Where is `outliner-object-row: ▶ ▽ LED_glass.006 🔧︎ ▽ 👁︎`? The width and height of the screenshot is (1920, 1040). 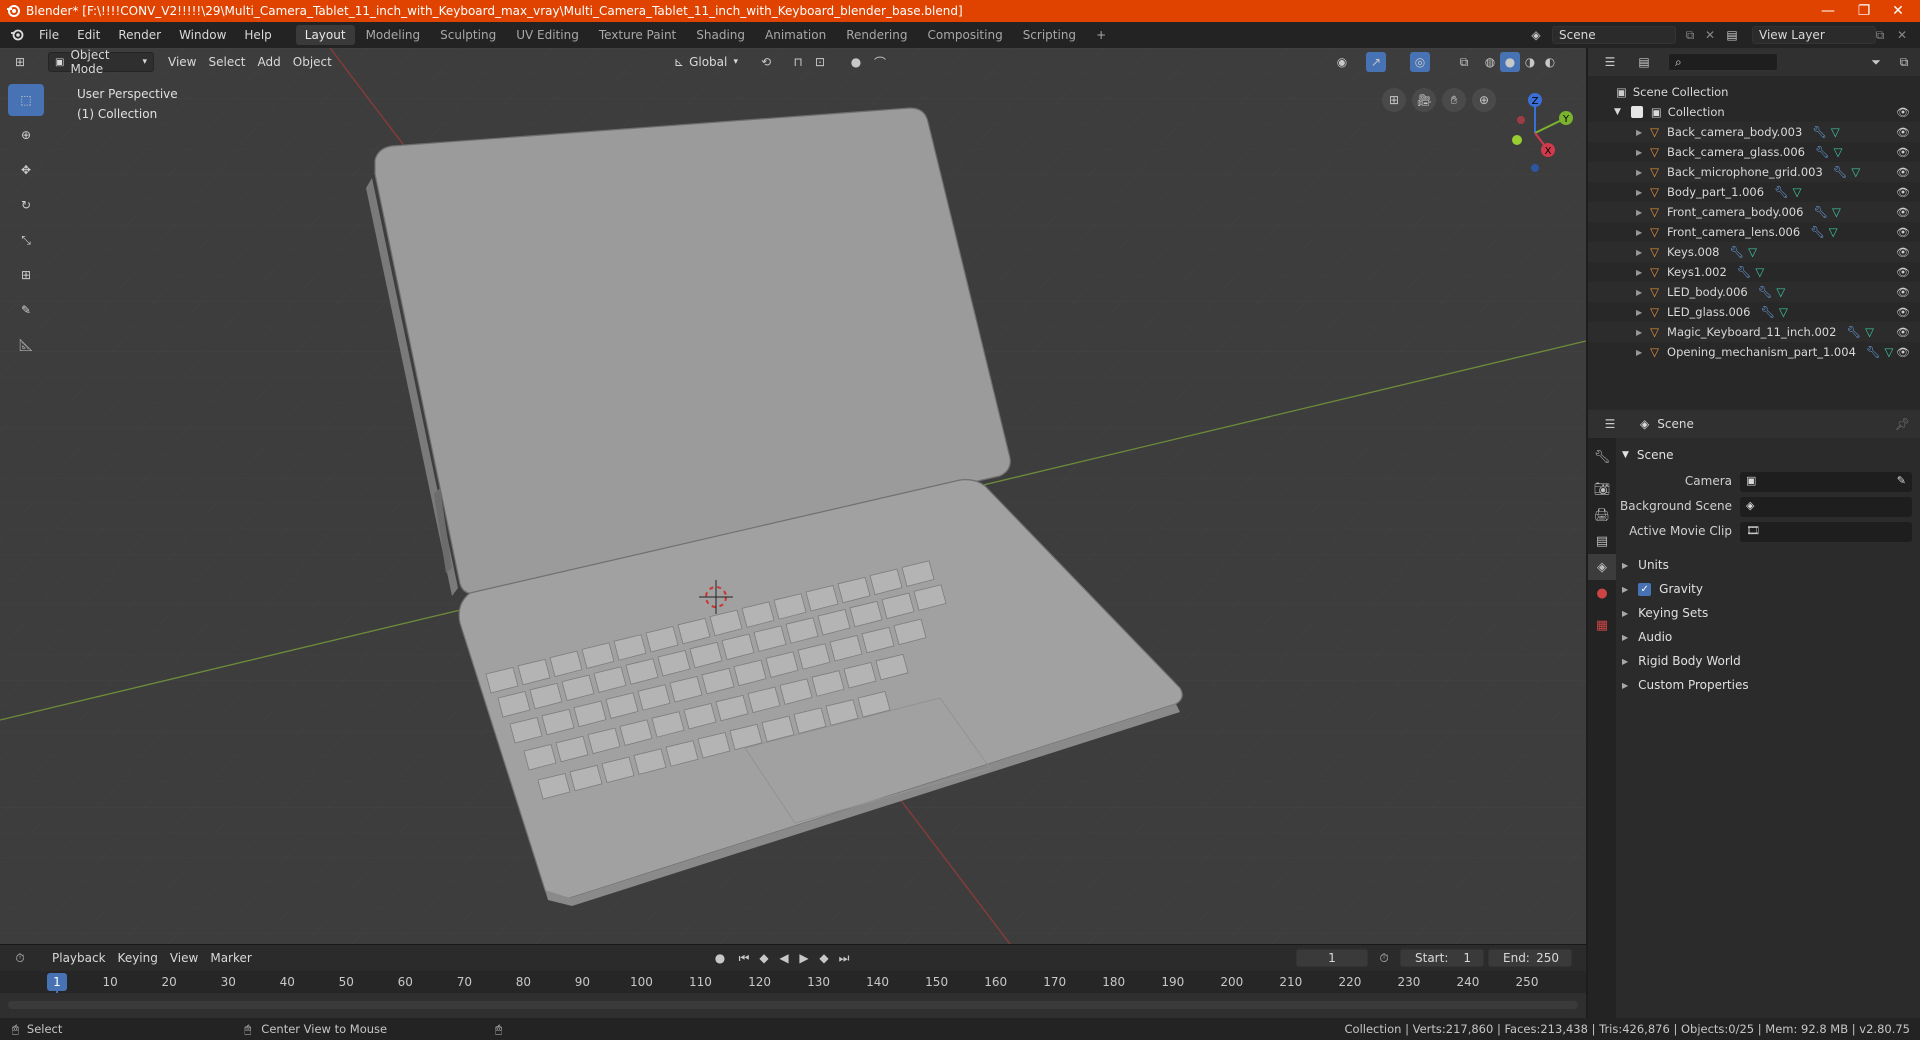
outliner-object-row: ▶ ▽ LED_glass.006 🔧︎ ▽ 👁︎ is located at coordinates (1754, 312).